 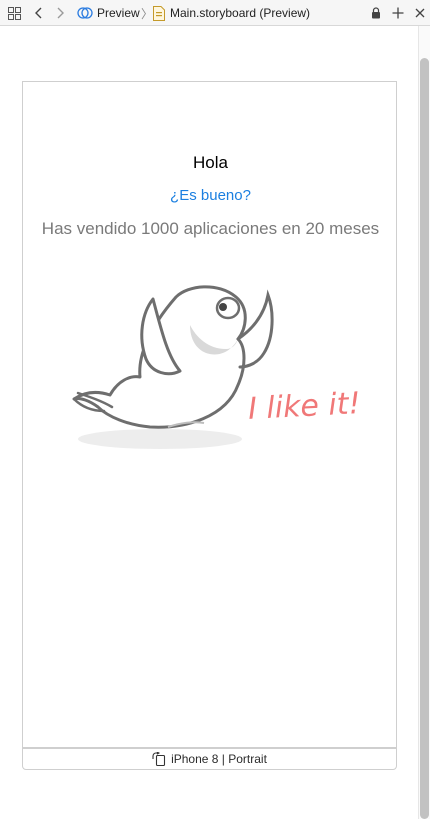 I want to click on device-label: iPhone 8 | Portrait, so click(x=219, y=759).